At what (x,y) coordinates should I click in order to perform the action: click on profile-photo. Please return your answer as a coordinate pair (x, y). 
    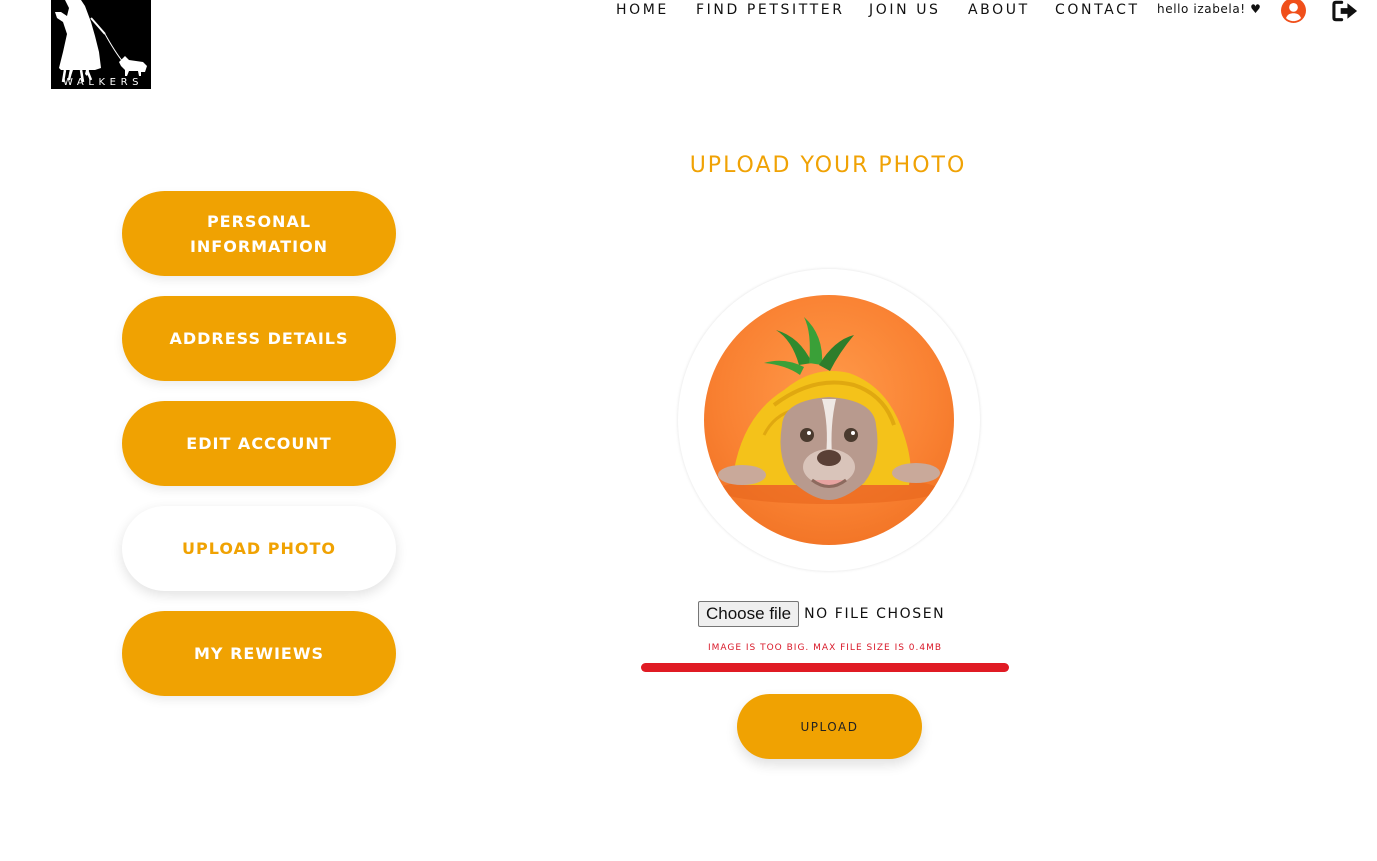
    Looking at the image, I should click on (829, 420).